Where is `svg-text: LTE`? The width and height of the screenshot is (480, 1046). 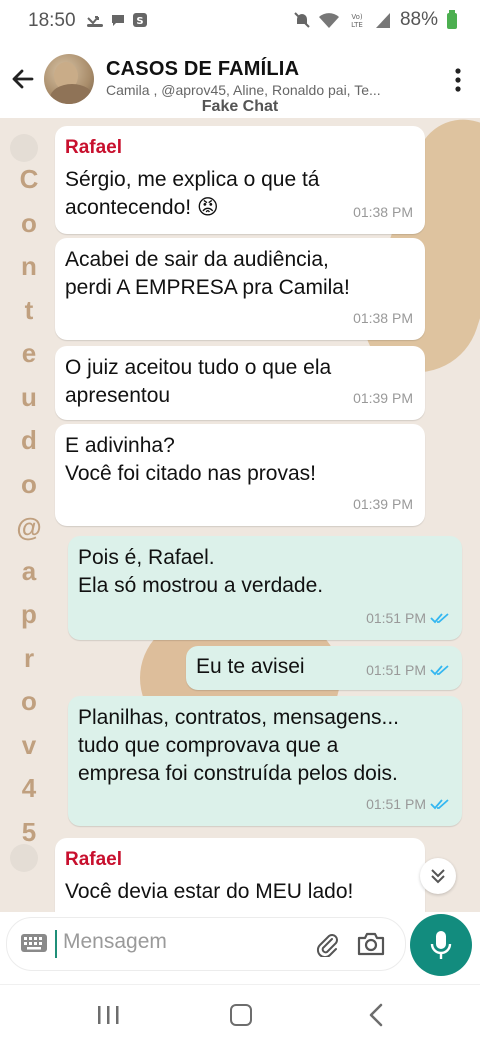
svg-text: LTE is located at coordinates (357, 25).